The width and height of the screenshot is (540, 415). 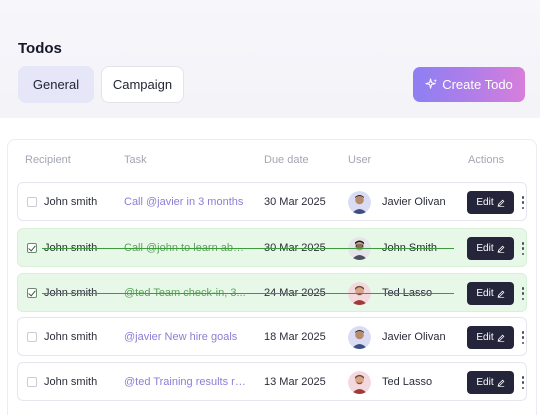 I want to click on row-task: @javier New hire goals, so click(x=187, y=337).